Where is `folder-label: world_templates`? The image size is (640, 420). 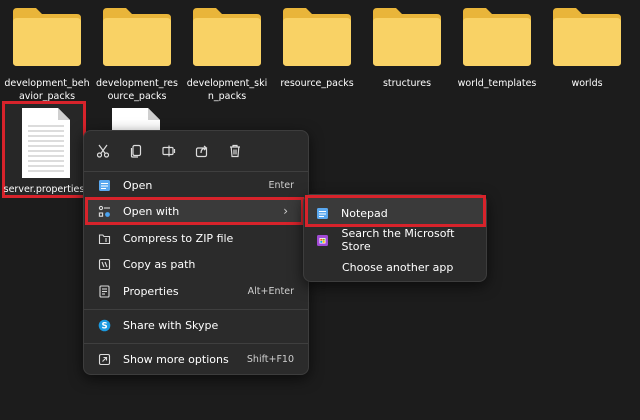
folder-label: world_templates is located at coordinates (497, 83).